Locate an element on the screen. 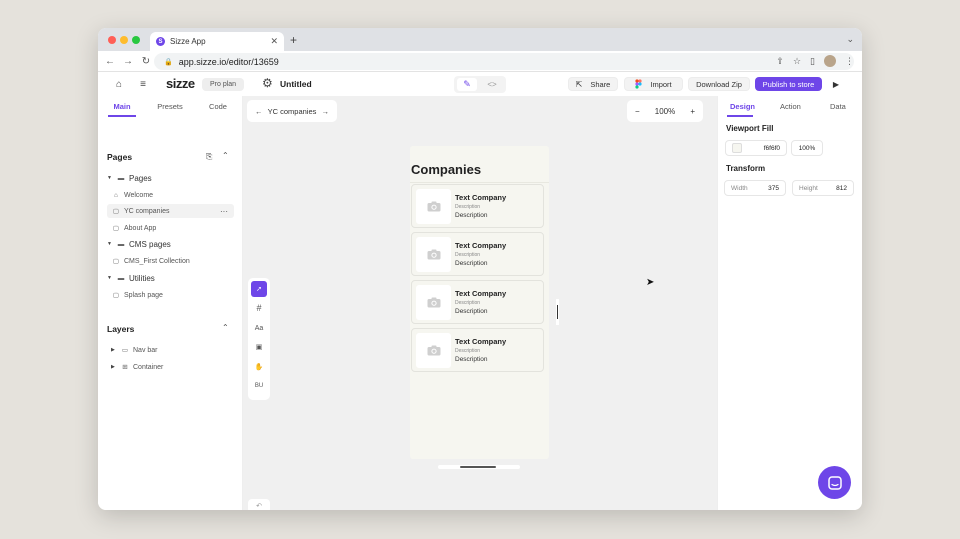 The image size is (960, 539). layer-label: Nav bar is located at coordinates (145, 350).